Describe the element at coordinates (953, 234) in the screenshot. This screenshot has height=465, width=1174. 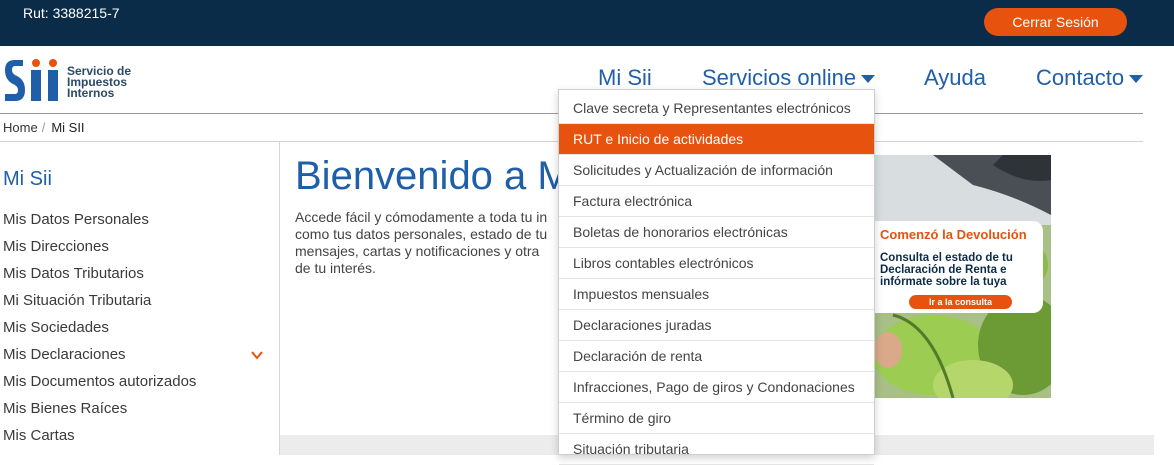
I see `promo-banner-title: Comenzó la Devolución` at that location.